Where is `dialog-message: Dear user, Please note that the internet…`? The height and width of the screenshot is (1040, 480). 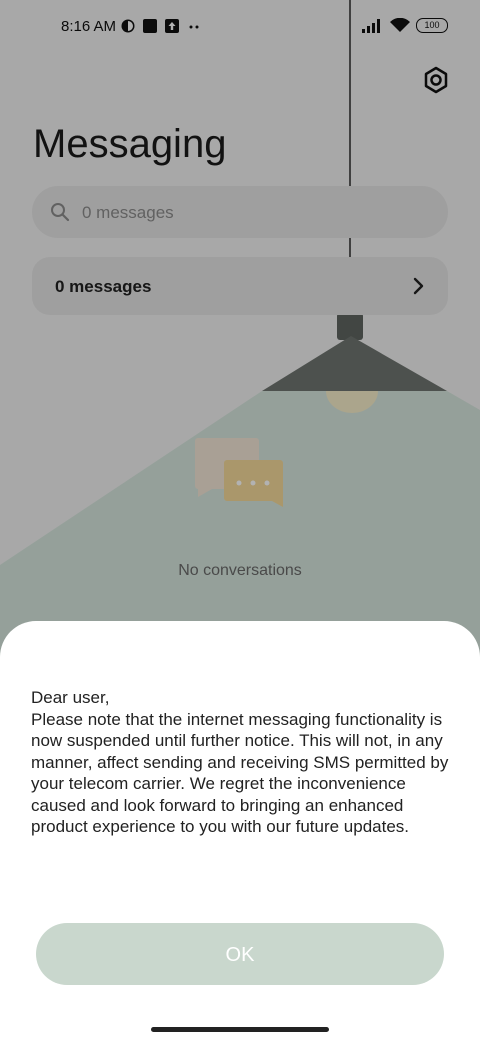 dialog-message: Dear user, Please note that the internet… is located at coordinates (240, 762).